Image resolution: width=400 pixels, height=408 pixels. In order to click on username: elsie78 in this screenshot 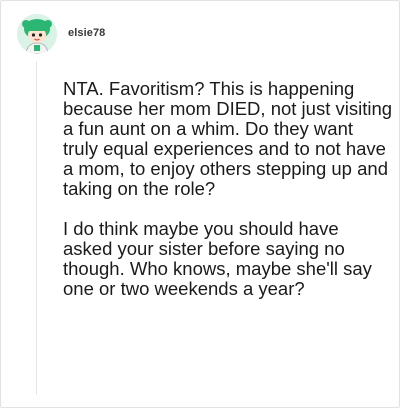, I will do `click(86, 33)`.